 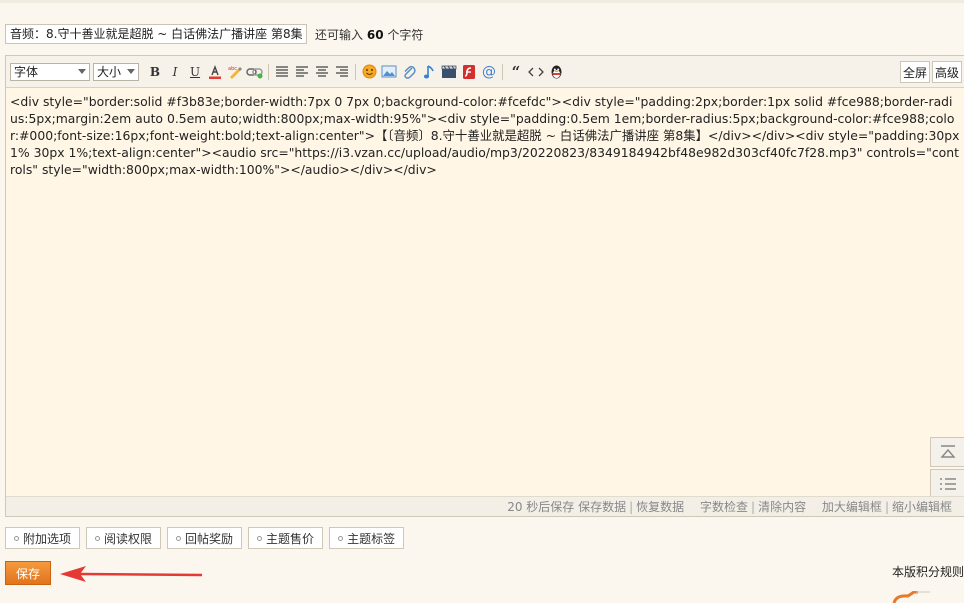 I want to click on board-points-rules-link: 本版积分规则, so click(x=928, y=571).